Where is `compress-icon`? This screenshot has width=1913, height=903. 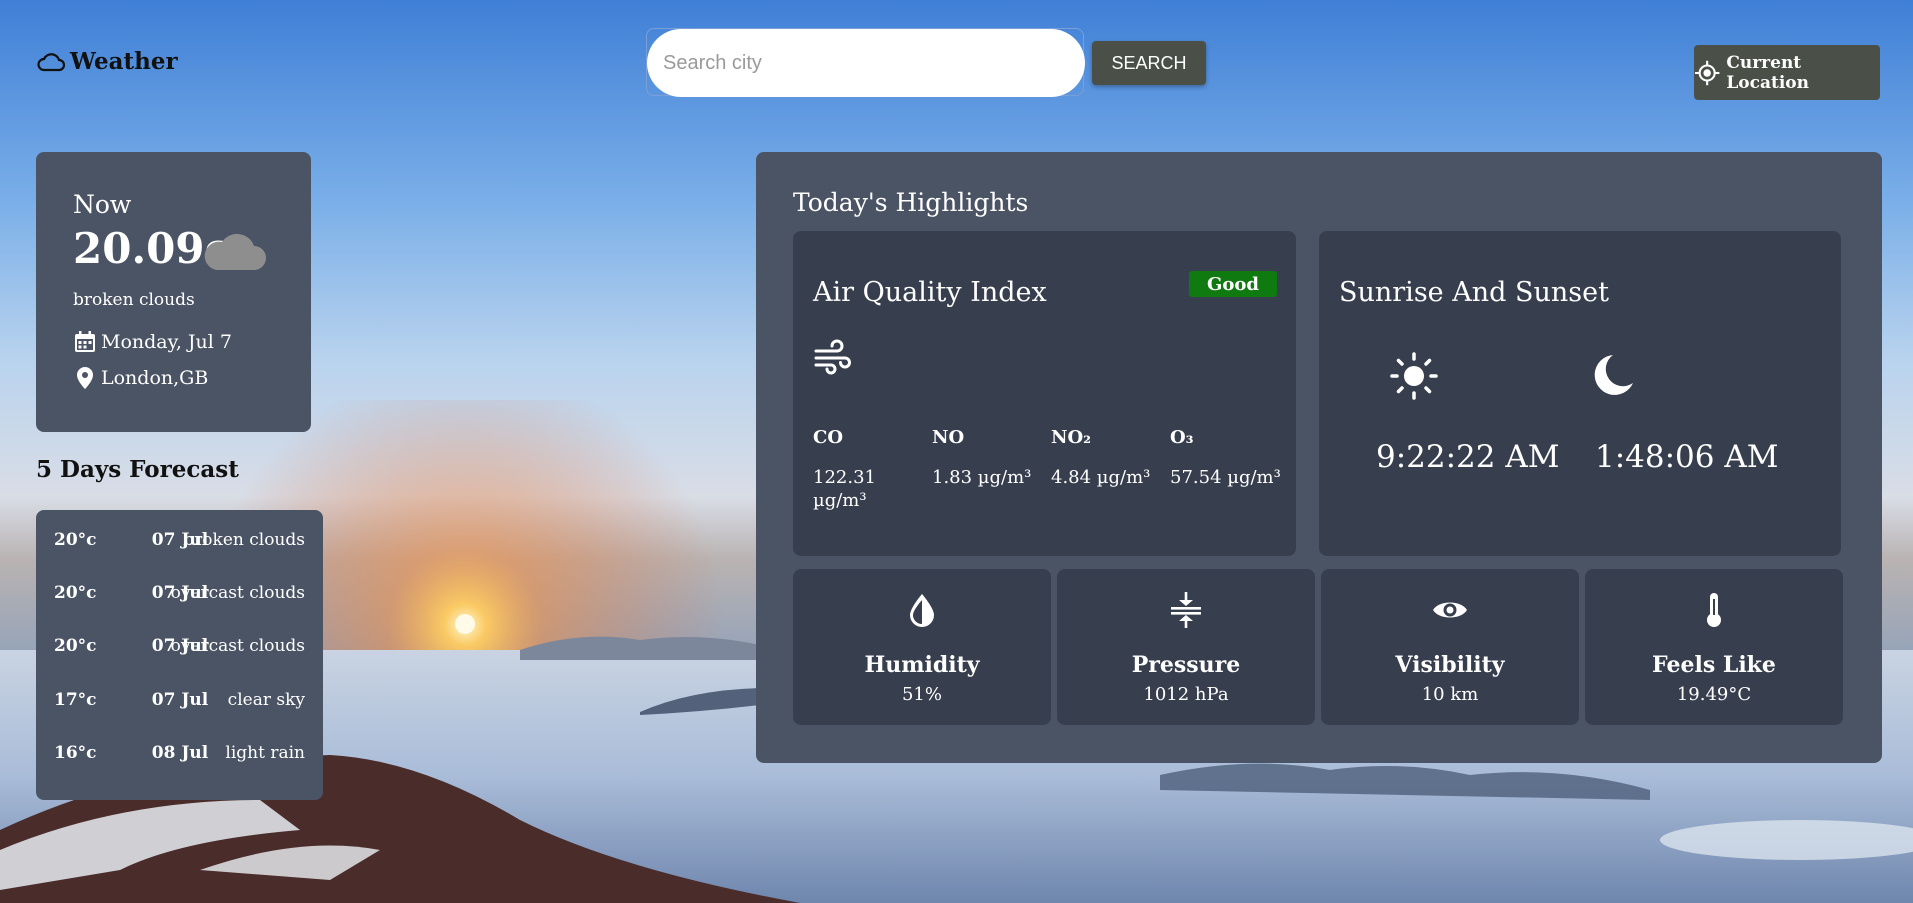 compress-icon is located at coordinates (1186, 610).